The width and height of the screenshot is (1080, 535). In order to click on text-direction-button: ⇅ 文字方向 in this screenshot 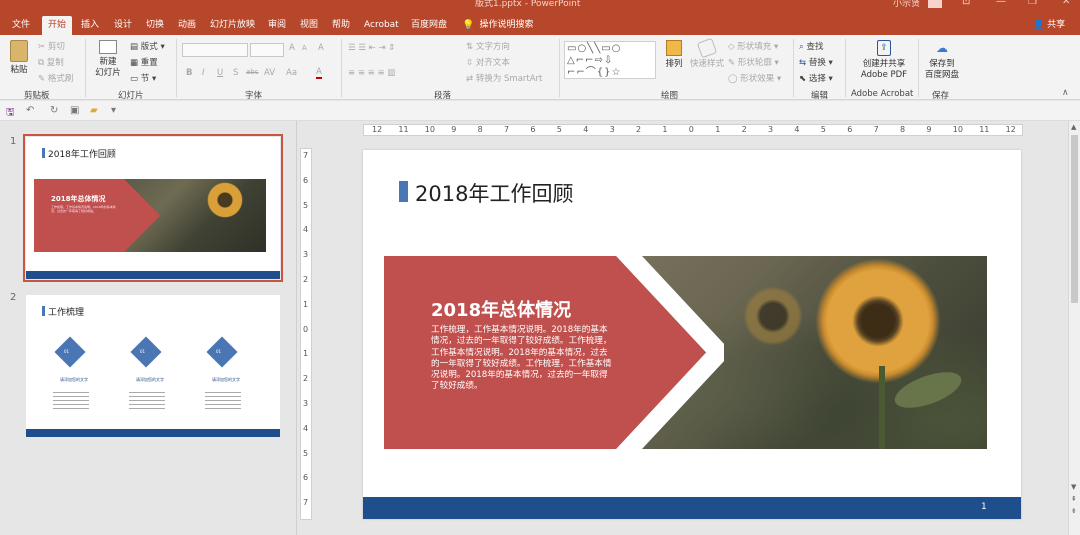, I will do `click(488, 46)`.